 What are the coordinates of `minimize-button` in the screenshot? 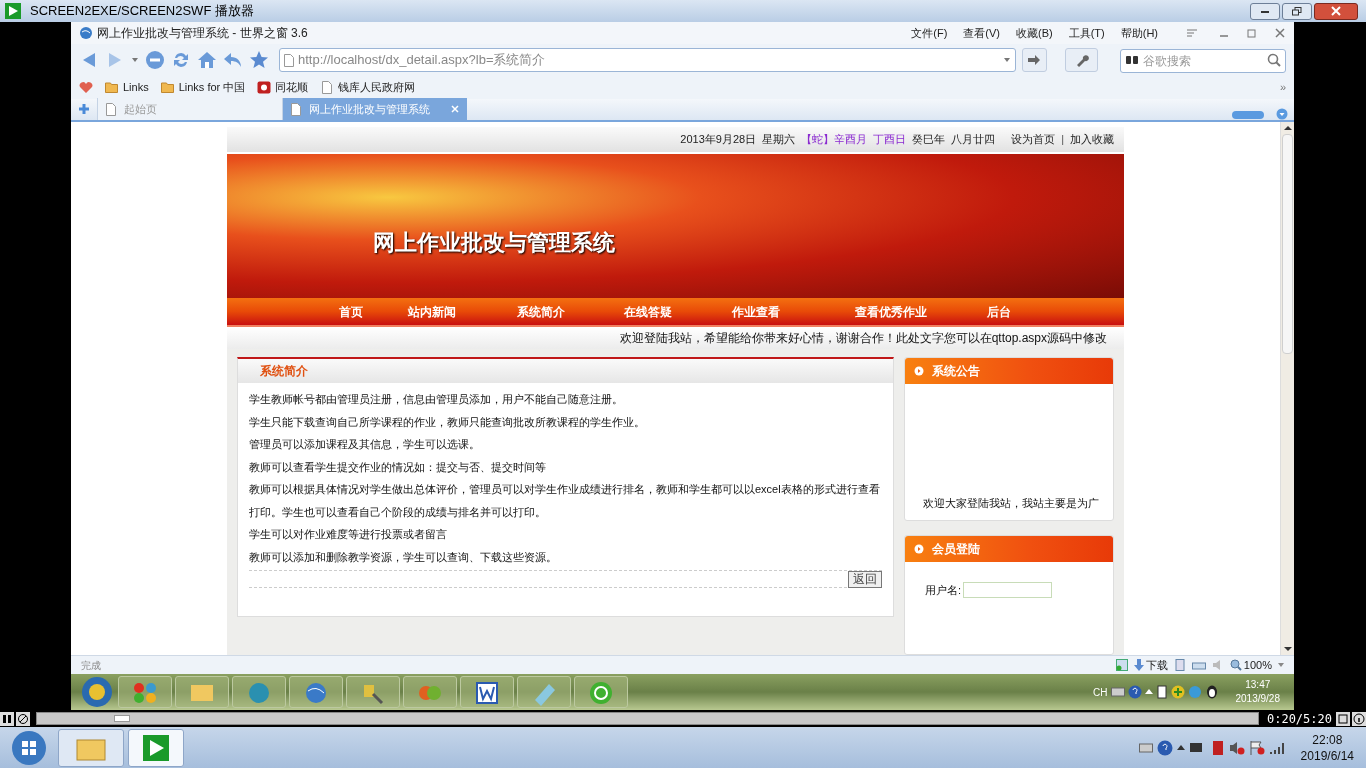 It's located at (1265, 11).